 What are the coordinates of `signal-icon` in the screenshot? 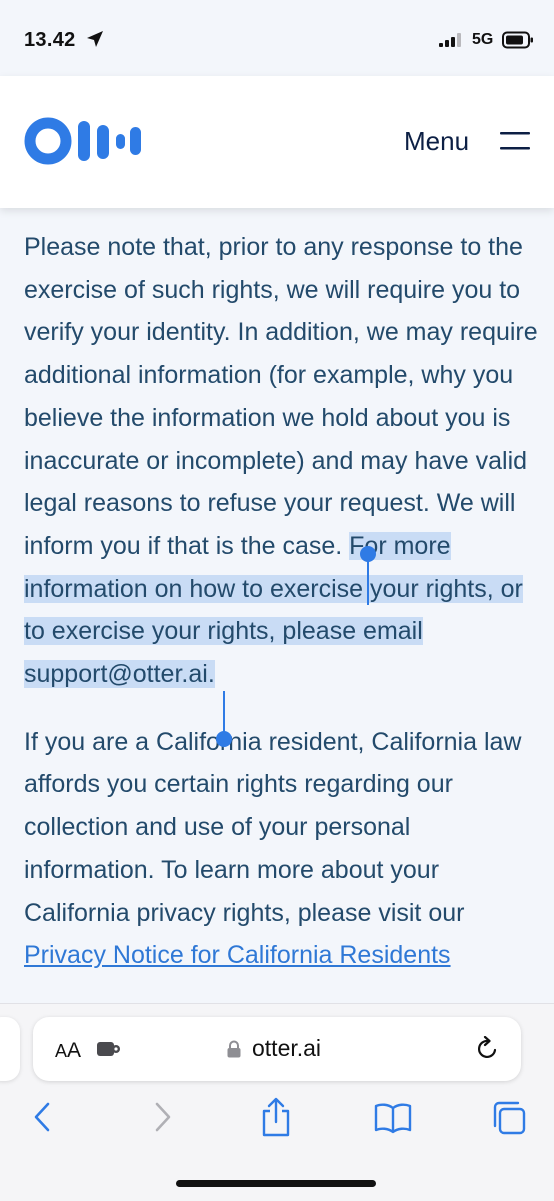 It's located at (450, 40).